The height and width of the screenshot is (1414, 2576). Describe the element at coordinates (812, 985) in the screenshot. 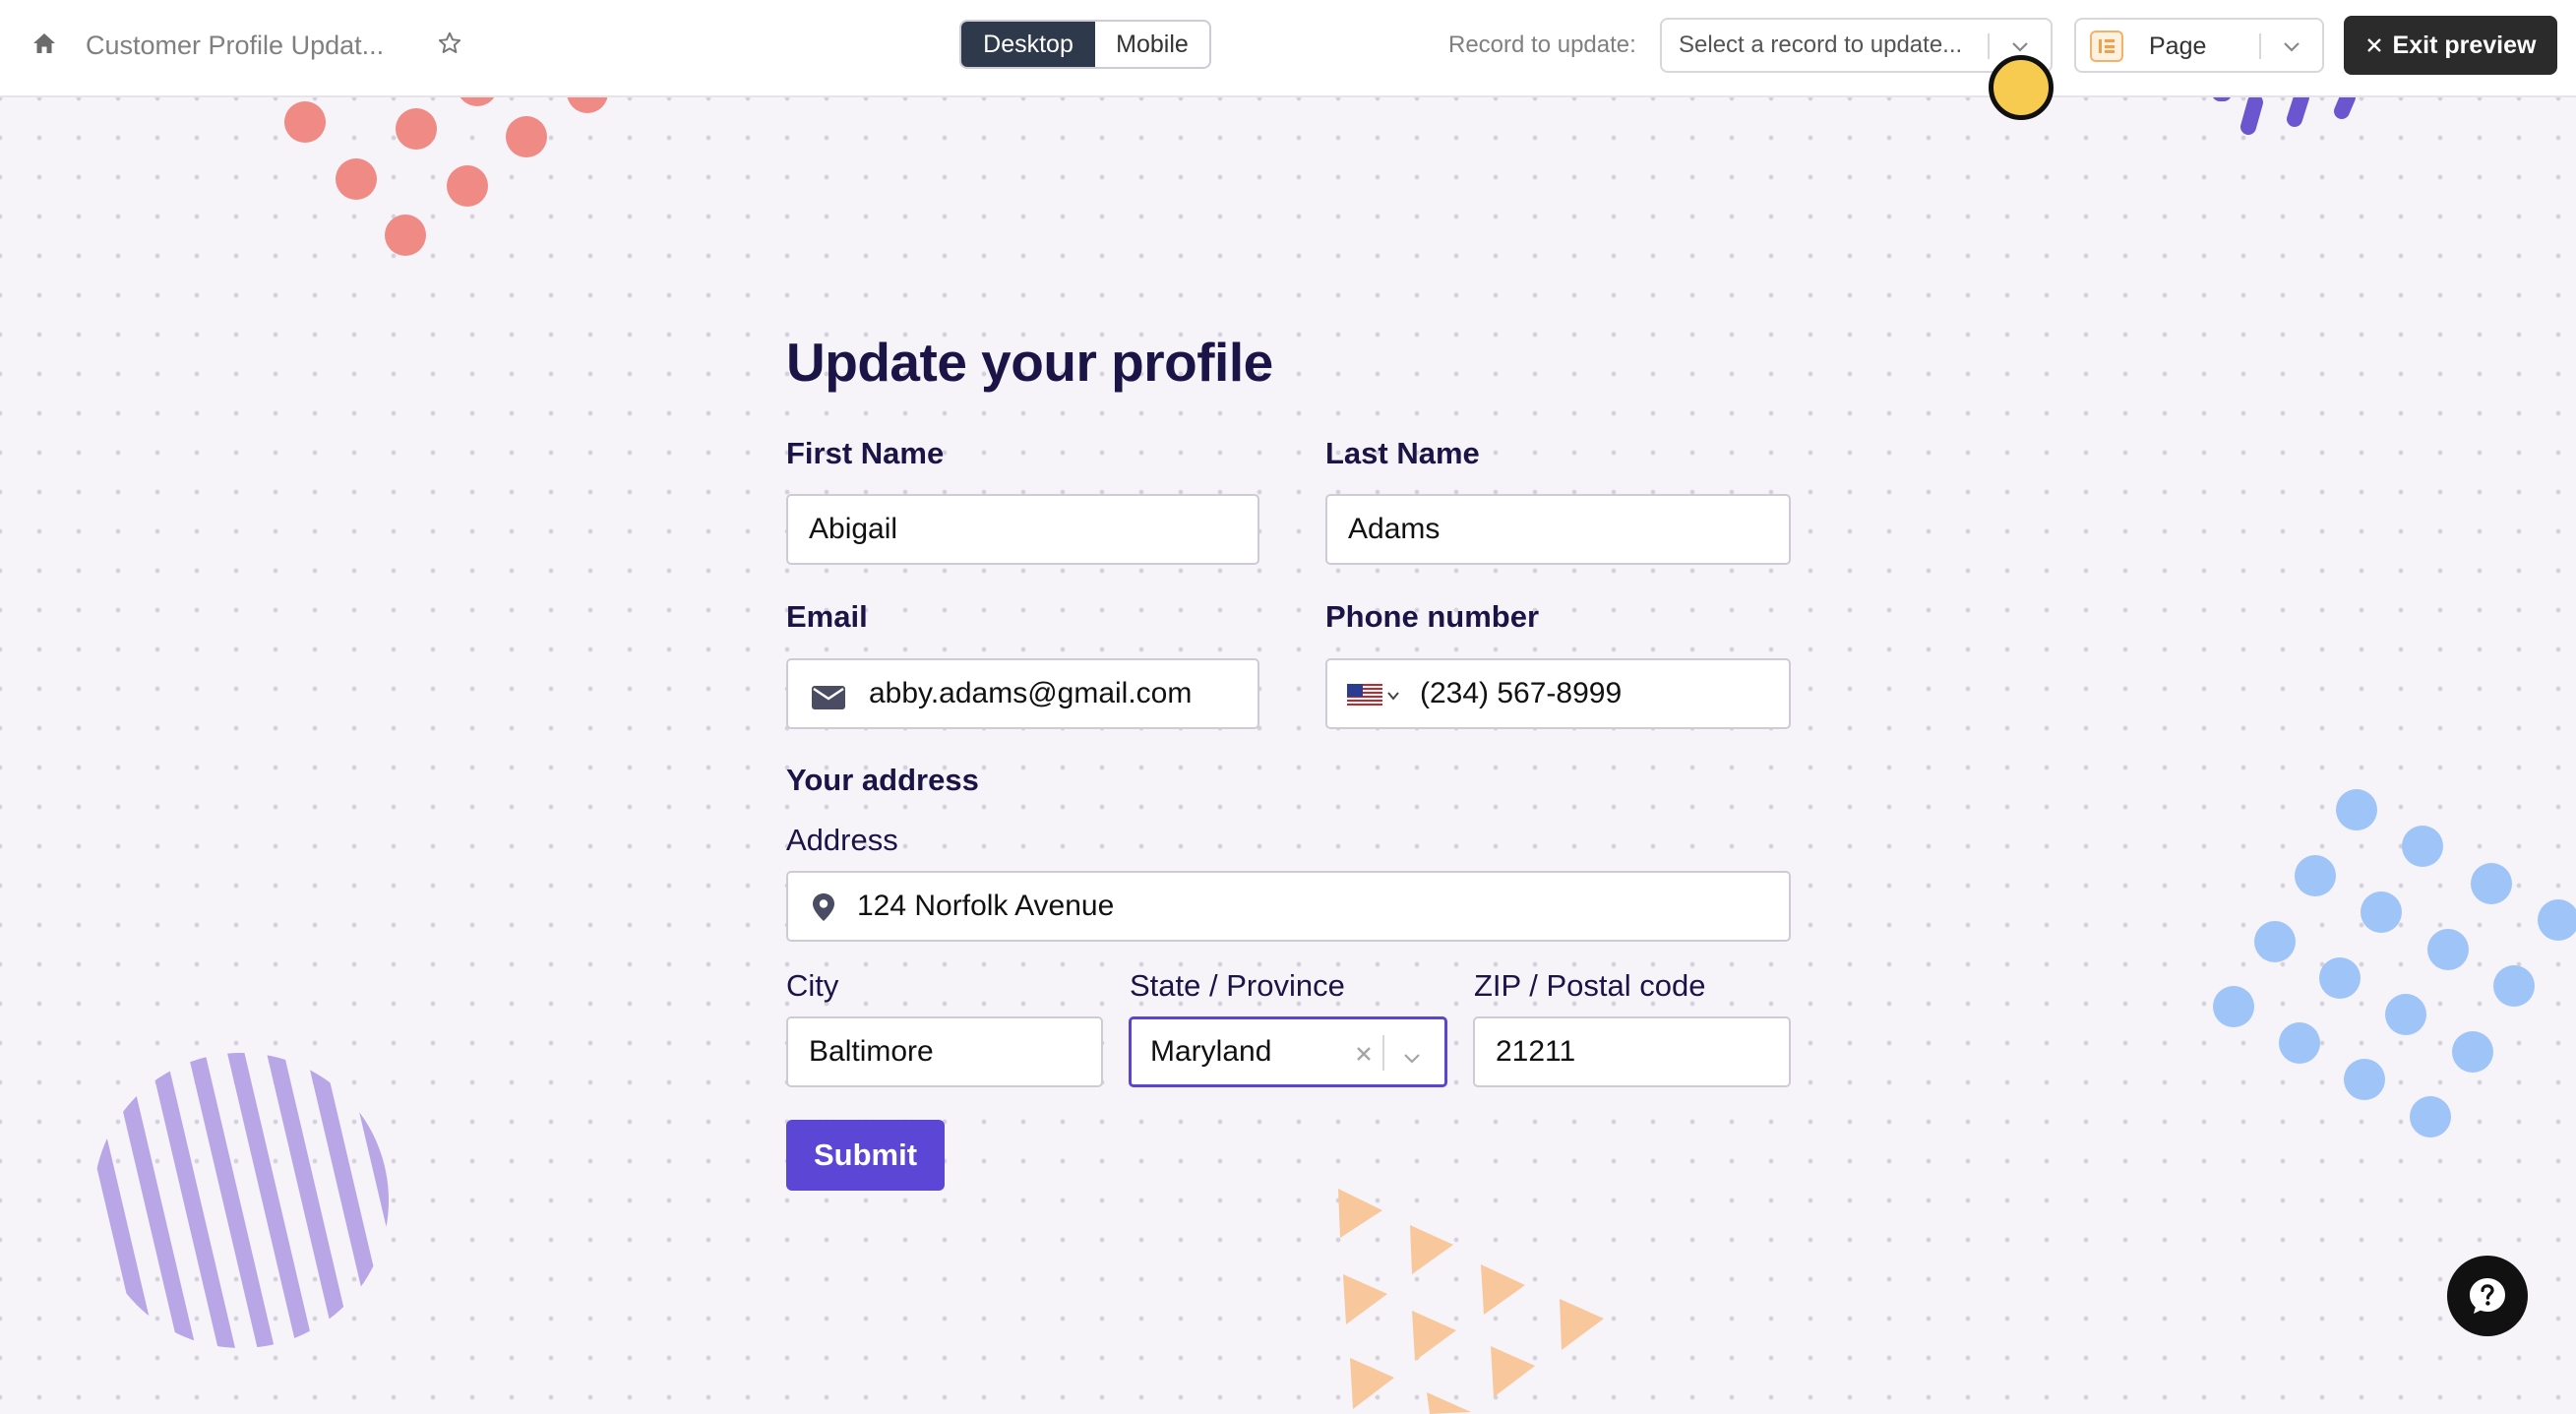

I see `city-label: City` at that location.